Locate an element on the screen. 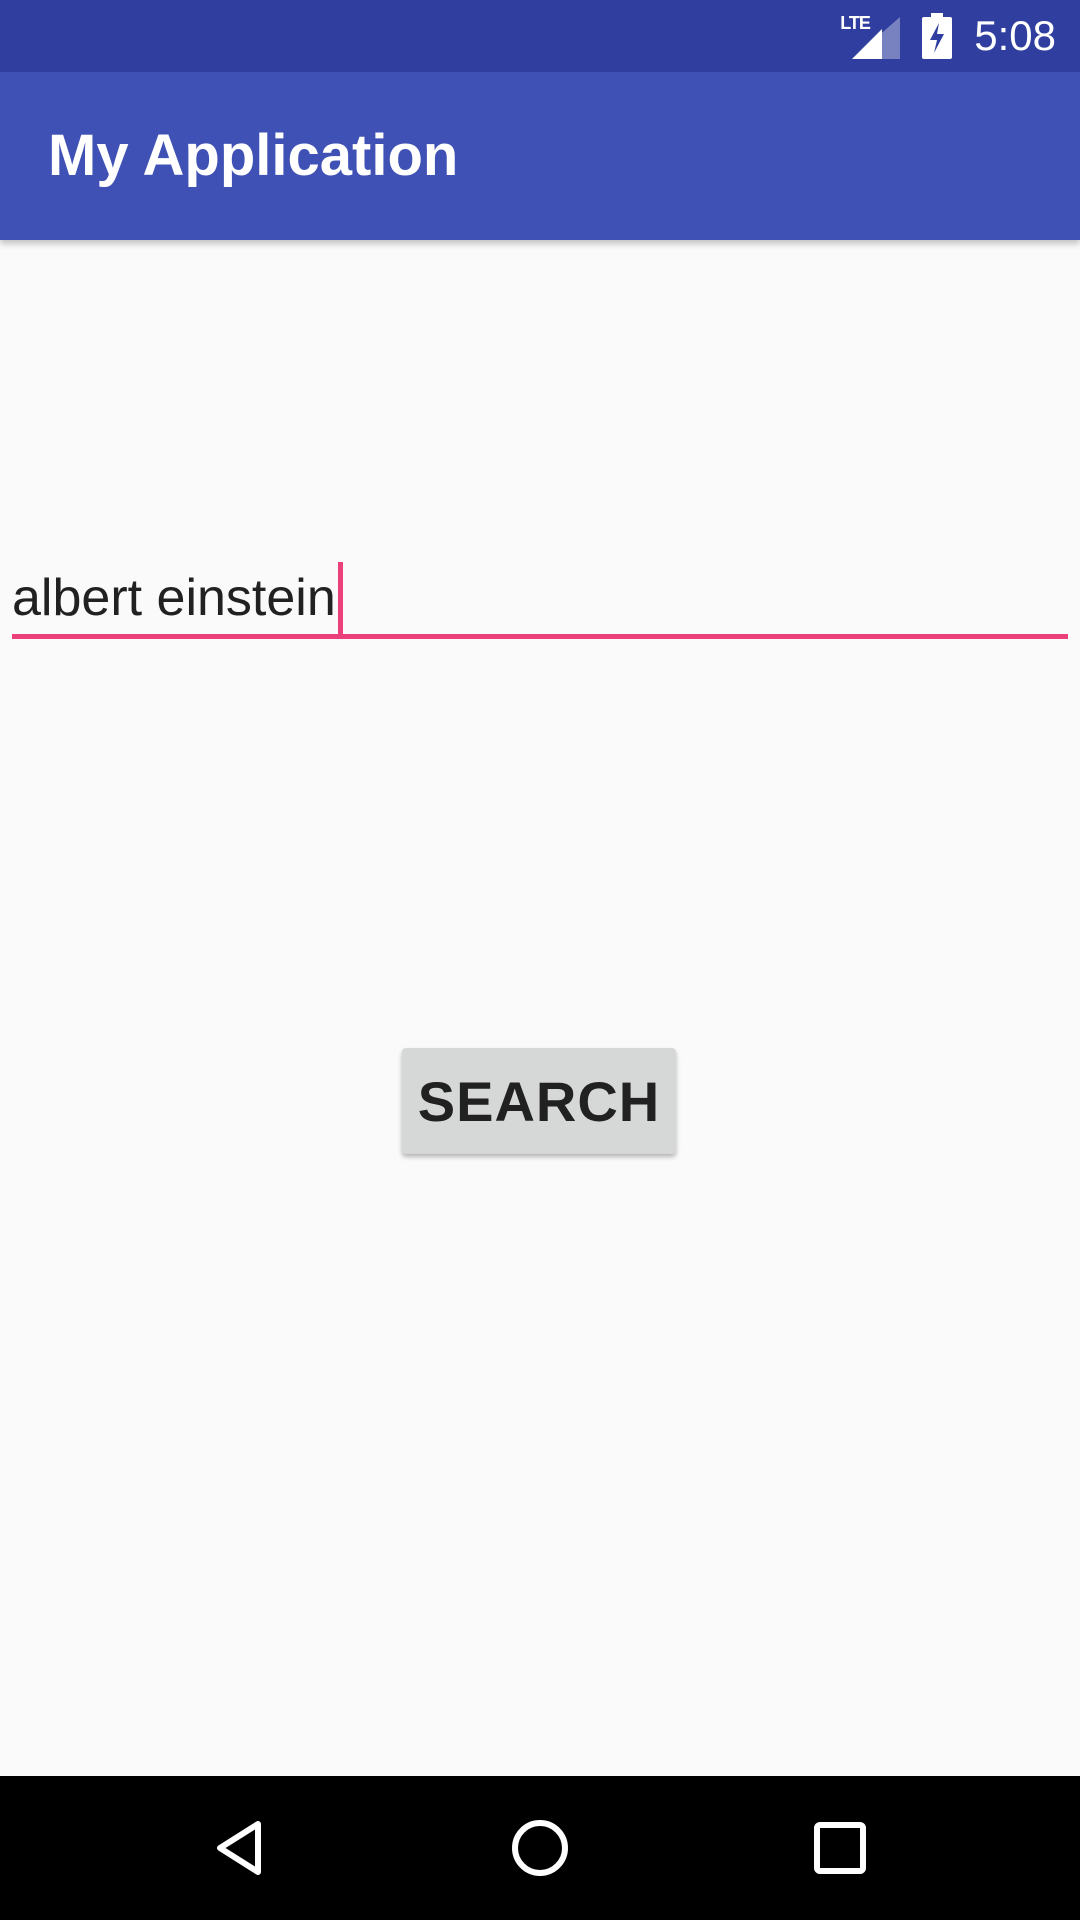  status-icons: LTE 5:08 is located at coordinates (948, 36).